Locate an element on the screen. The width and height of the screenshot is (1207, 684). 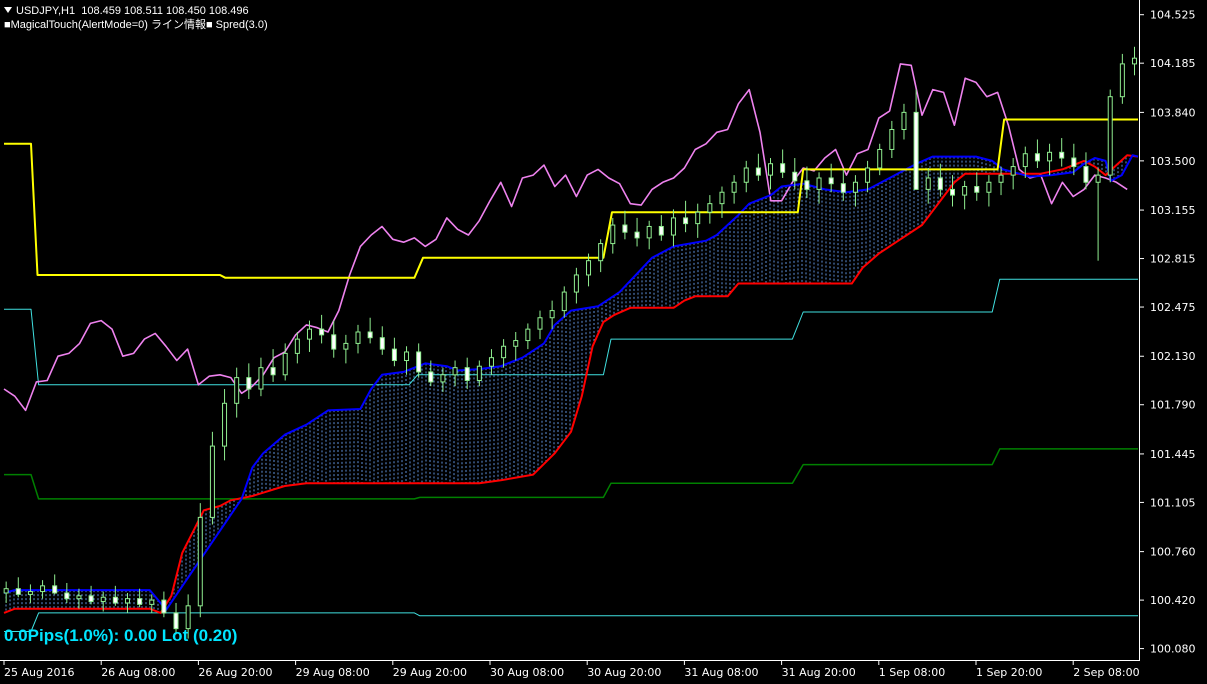
price-tick-label: 102.475 is located at coordinates (1173, 307).